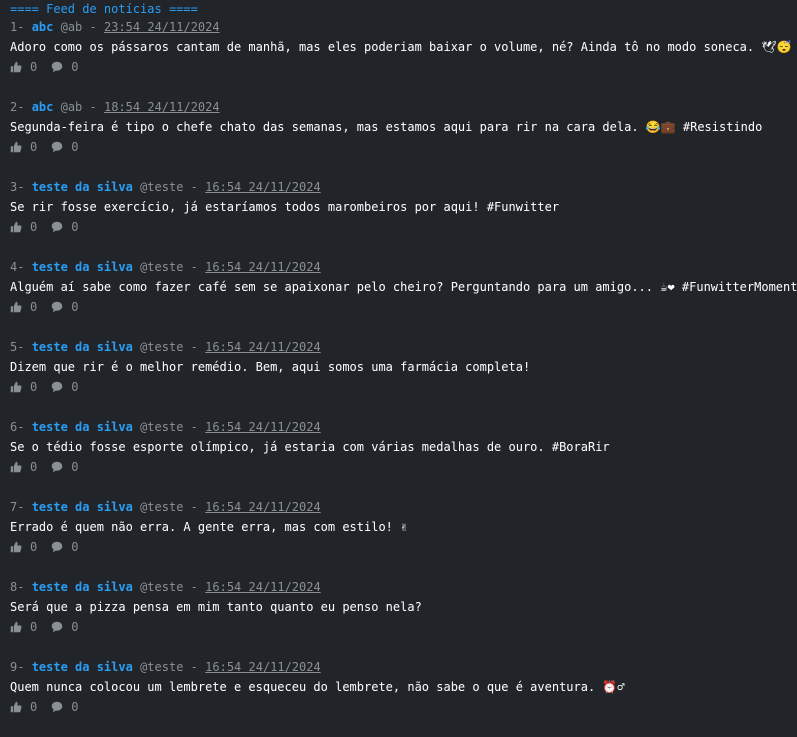  What do you see at coordinates (104, 9) in the screenshot?
I see `feed-header: ==== Feed de notícias ====` at bounding box center [104, 9].